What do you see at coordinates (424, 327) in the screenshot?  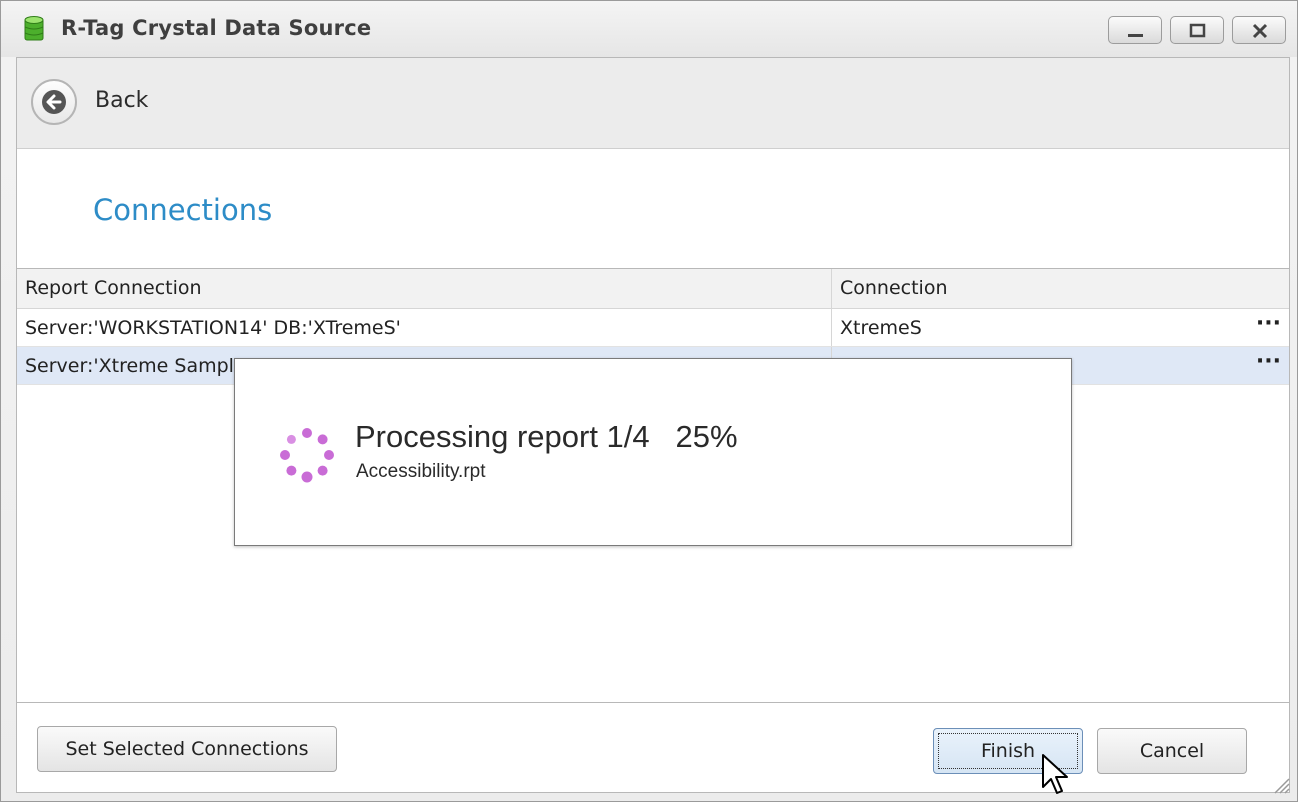 I see `report-connection-cell: Server:'WORKSTATION14' DB:'XTremeS'` at bounding box center [424, 327].